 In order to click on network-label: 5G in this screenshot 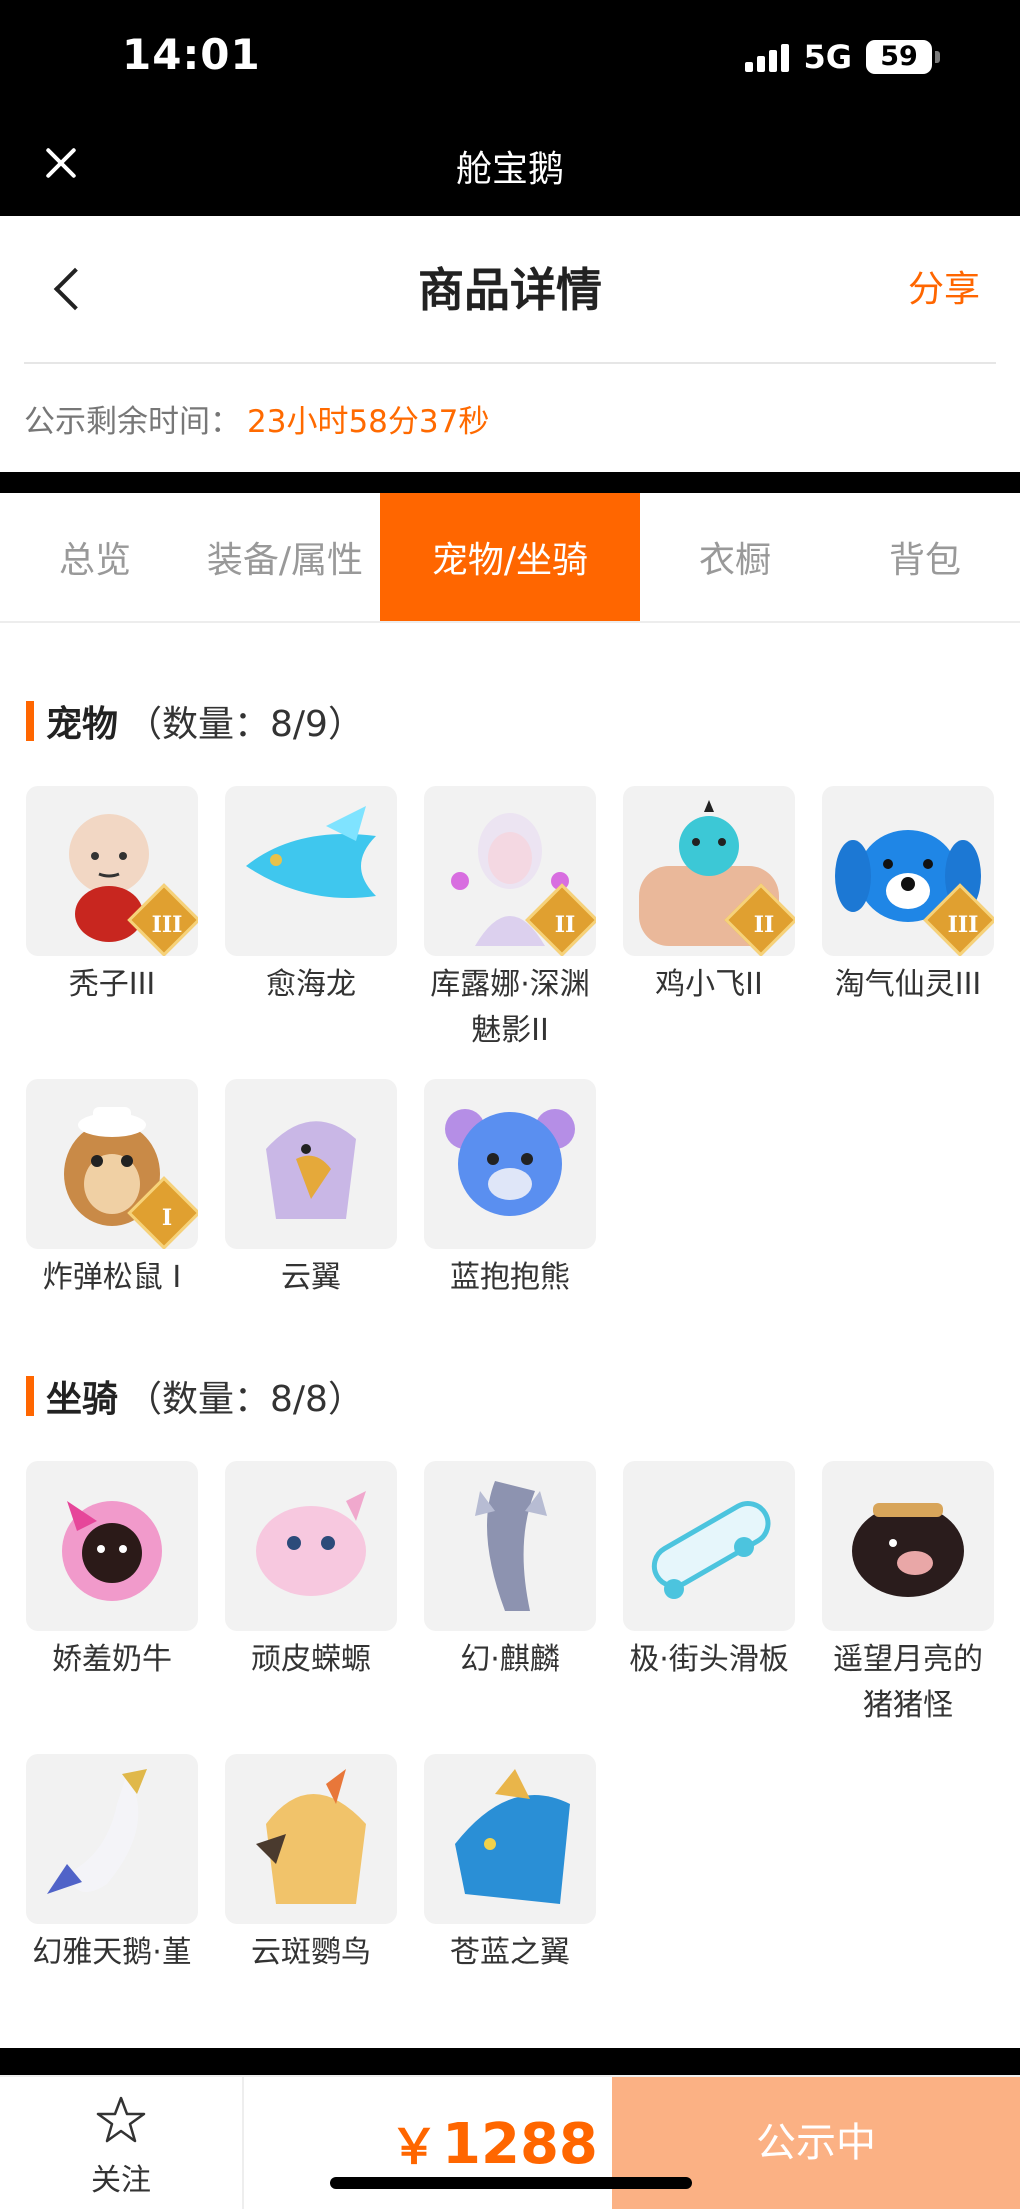, I will do `click(827, 57)`.